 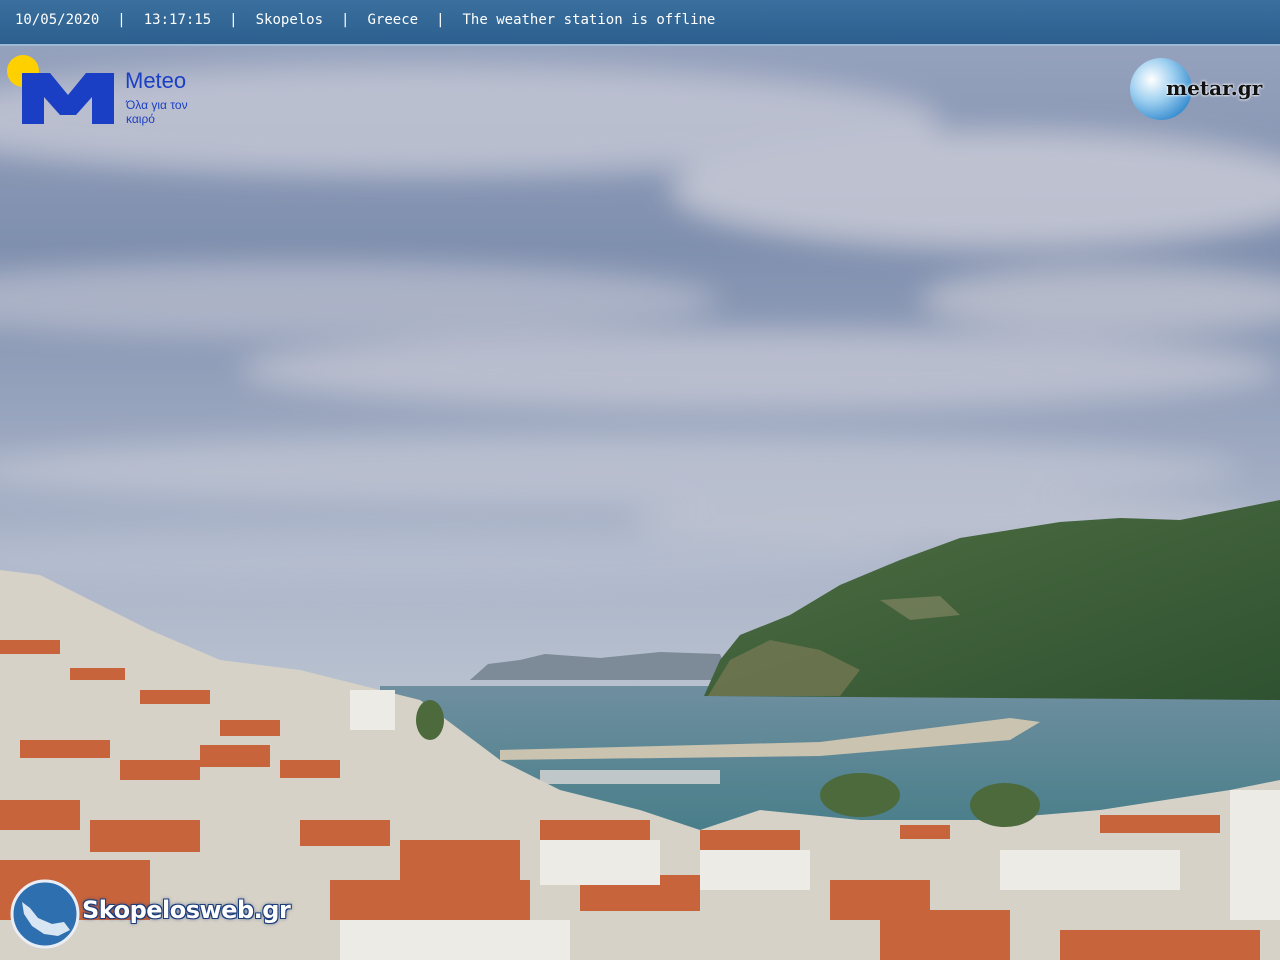 I want to click on skopelos-brand: Skopelosweb.gr, so click(x=186, y=910).